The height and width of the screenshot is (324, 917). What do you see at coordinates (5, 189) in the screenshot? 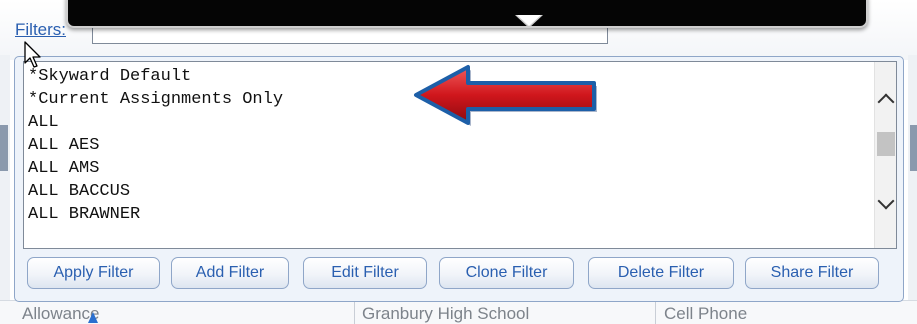
I see `left-background-strip` at bounding box center [5, 189].